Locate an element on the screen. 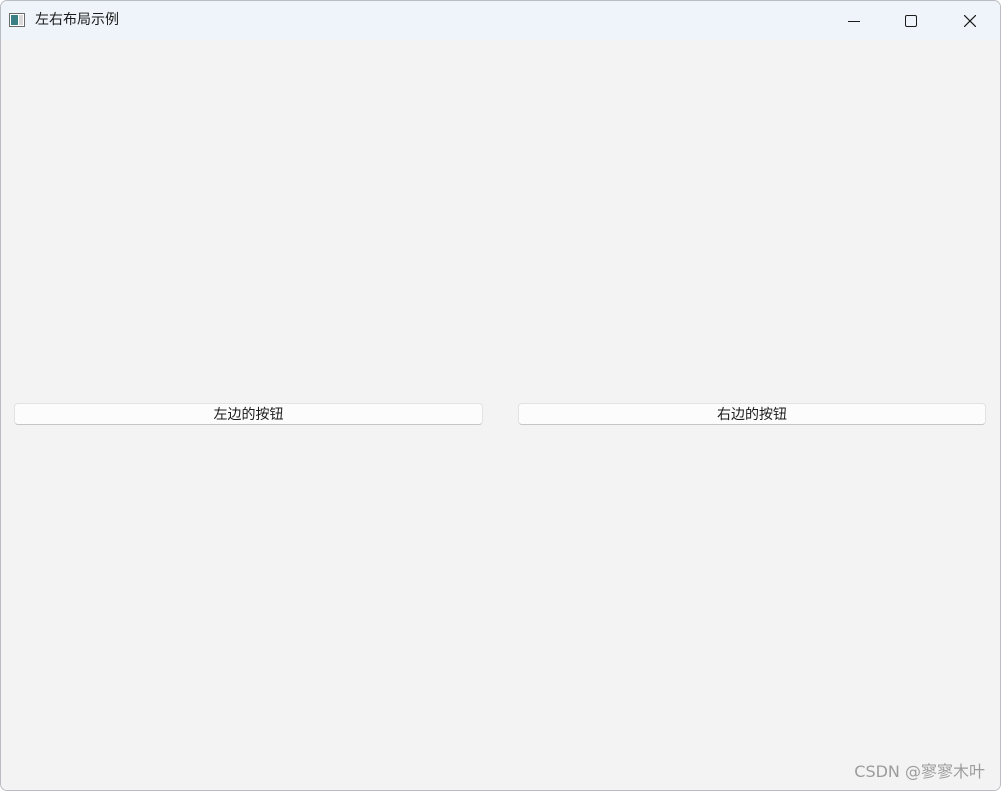 The width and height of the screenshot is (1001, 791). close-icon is located at coordinates (970, 20).